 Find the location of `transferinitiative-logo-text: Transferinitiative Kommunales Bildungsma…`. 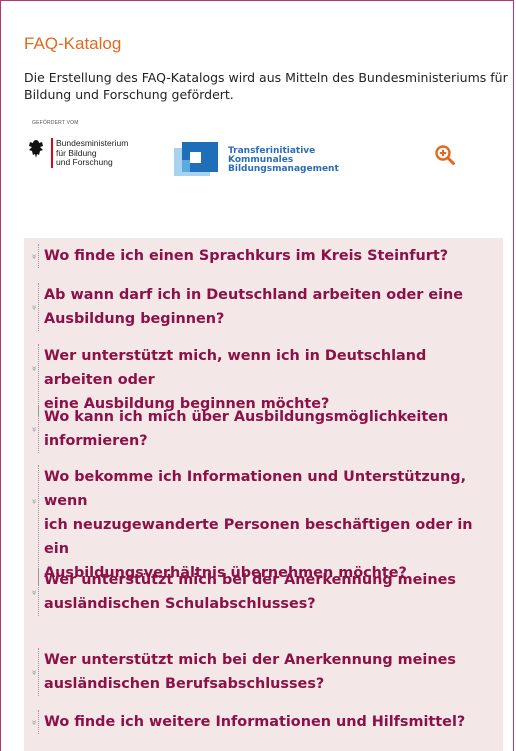

transferinitiative-logo-text: Transferinitiative Kommunales Bildungsma… is located at coordinates (283, 160).